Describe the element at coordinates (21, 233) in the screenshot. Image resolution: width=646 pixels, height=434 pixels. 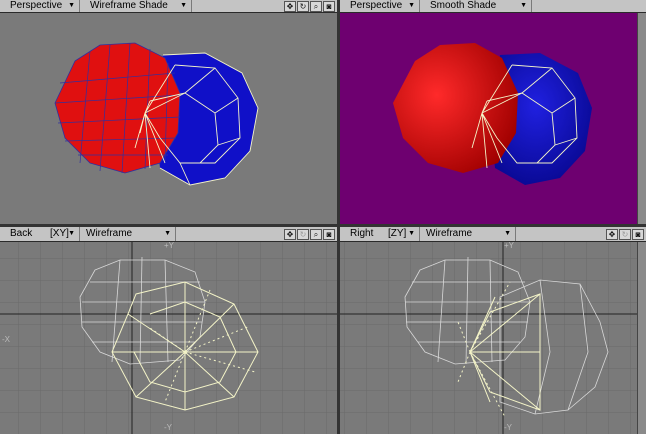
I see `view-type-label: Back` at that location.